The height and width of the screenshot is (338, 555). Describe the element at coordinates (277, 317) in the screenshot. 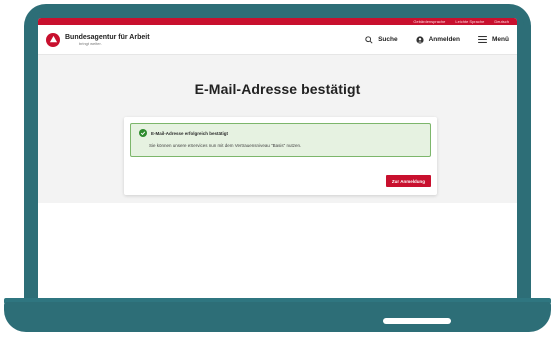

I see `laptop-base` at that location.